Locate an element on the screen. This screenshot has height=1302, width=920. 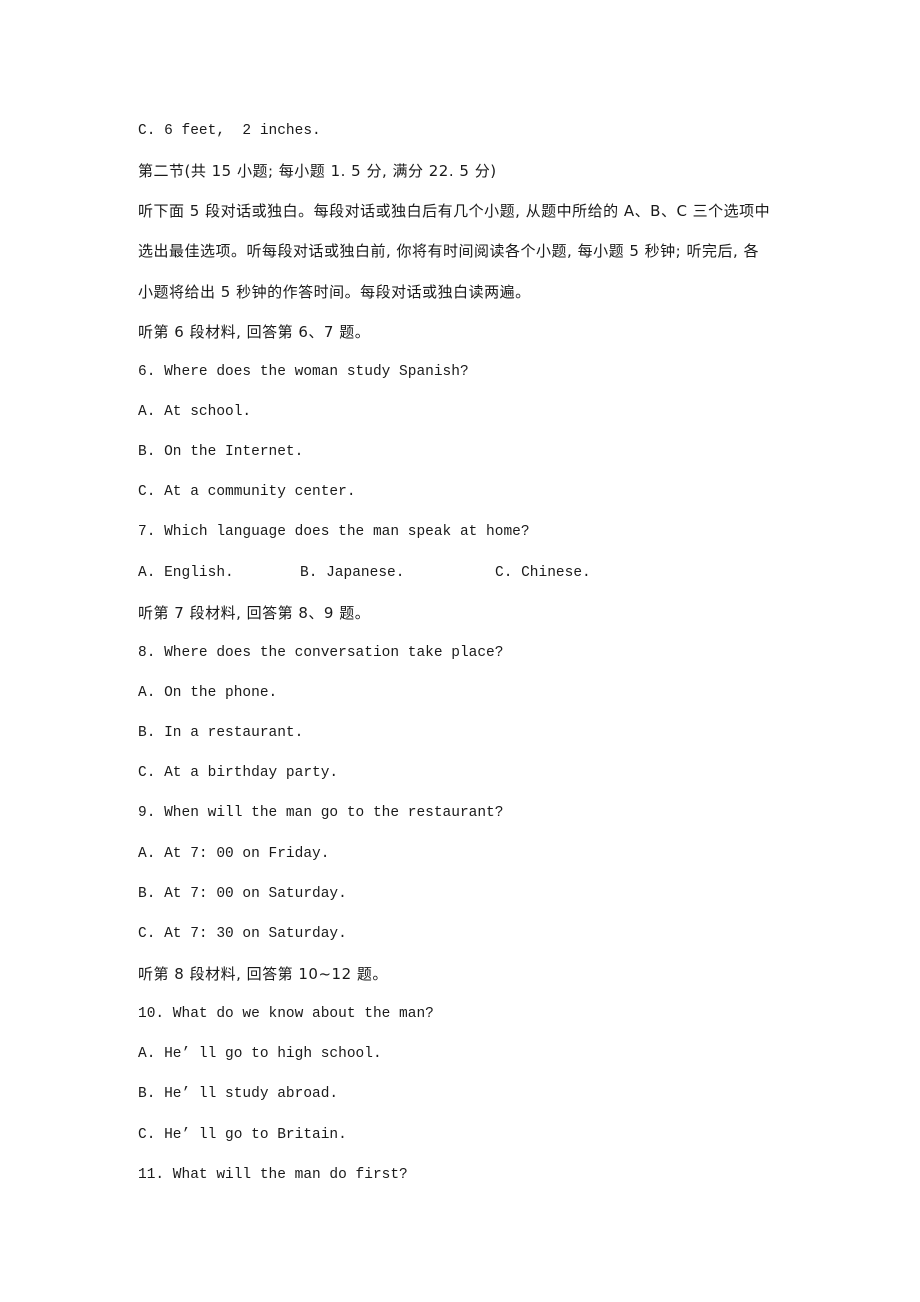
option-line: B. At 7: 00 on Saturday. is located at coordinates (242, 893).